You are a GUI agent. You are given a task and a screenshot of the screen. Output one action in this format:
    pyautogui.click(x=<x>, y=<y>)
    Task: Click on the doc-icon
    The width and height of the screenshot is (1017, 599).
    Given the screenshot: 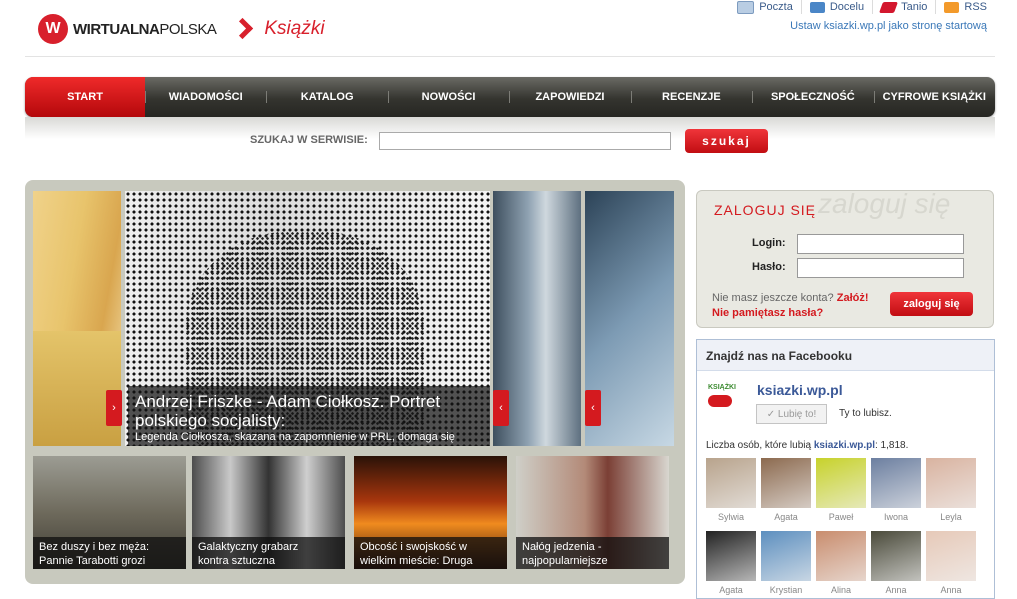 What is the action you would take?
    pyautogui.click(x=817, y=7)
    